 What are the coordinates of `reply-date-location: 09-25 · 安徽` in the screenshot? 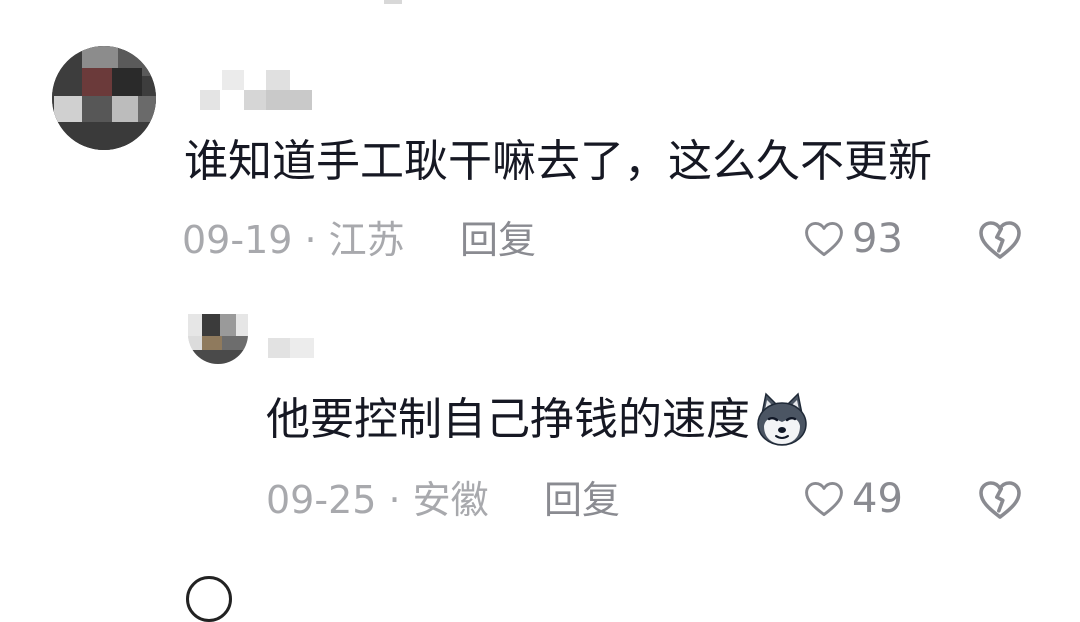 It's located at (377, 500).